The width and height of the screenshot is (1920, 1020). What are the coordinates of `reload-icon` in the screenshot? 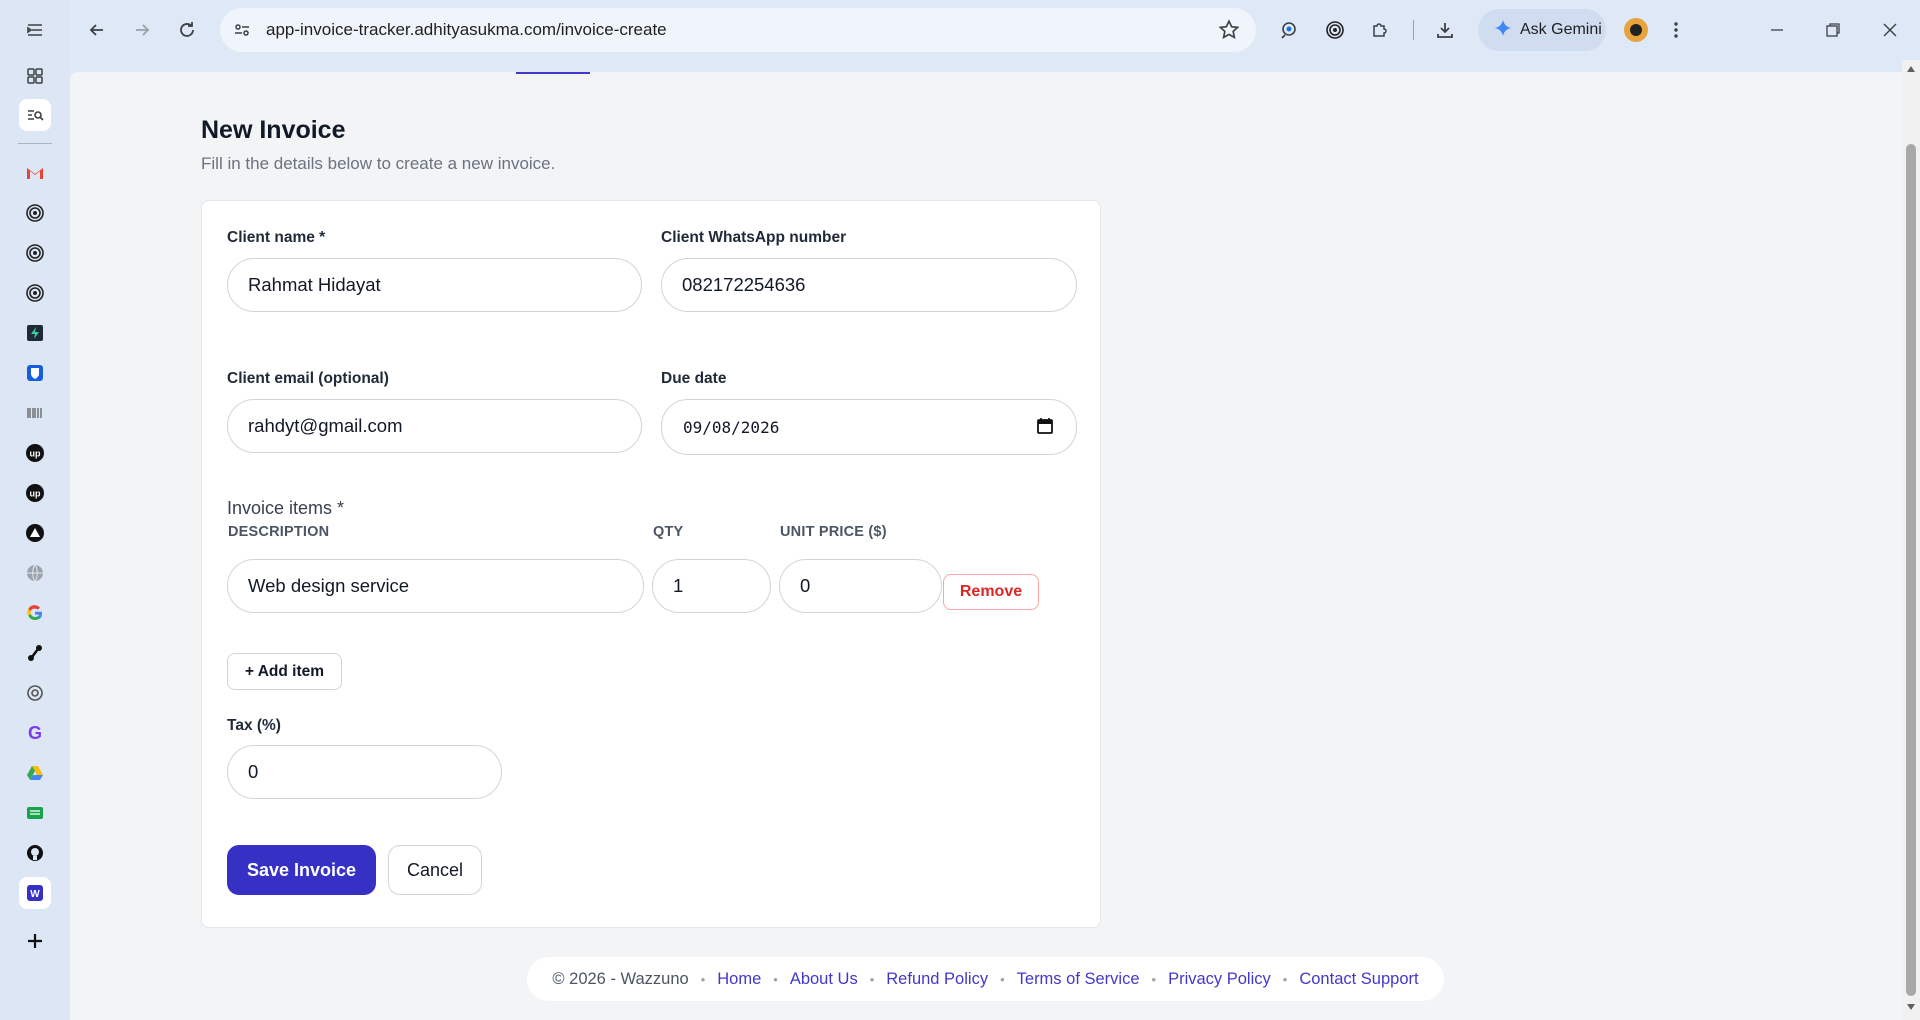 It's located at (187, 30).